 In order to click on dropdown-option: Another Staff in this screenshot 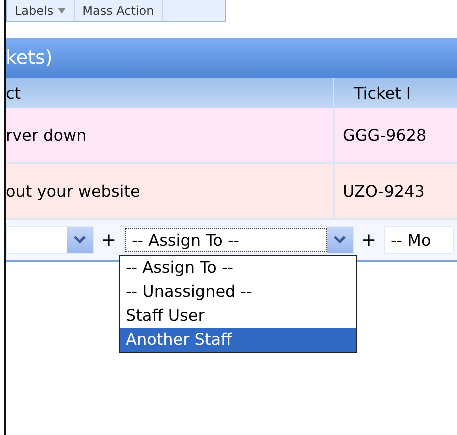, I will do `click(238, 340)`.